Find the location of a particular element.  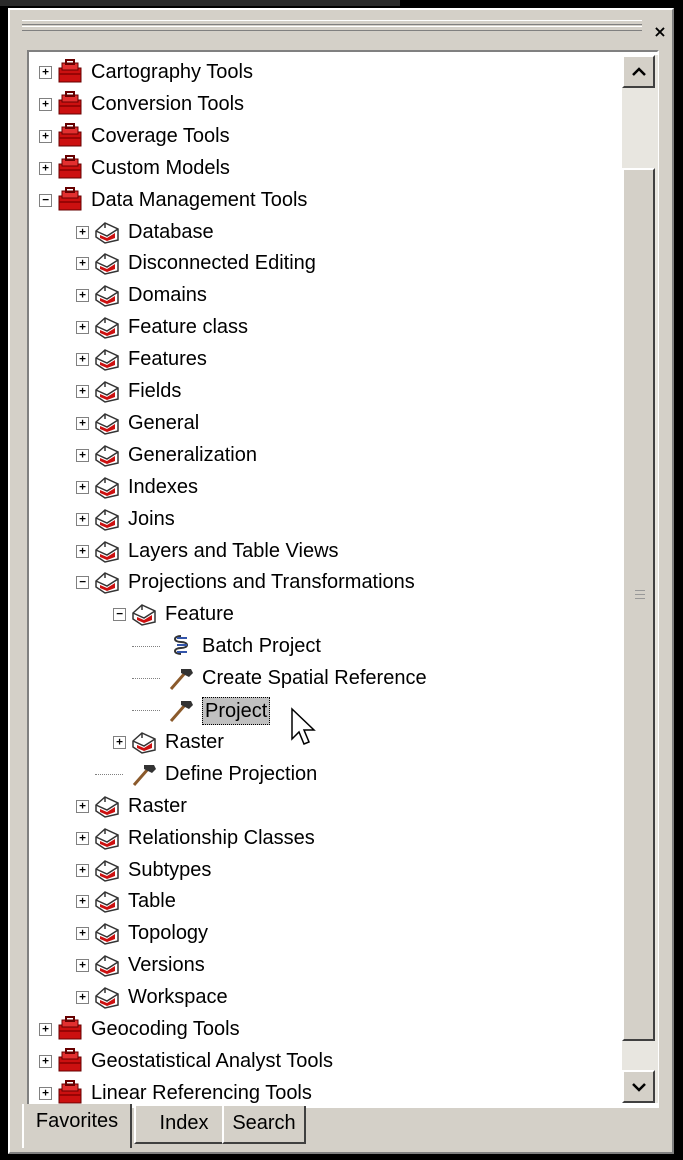

grip-bar-lower is located at coordinates (332, 28).